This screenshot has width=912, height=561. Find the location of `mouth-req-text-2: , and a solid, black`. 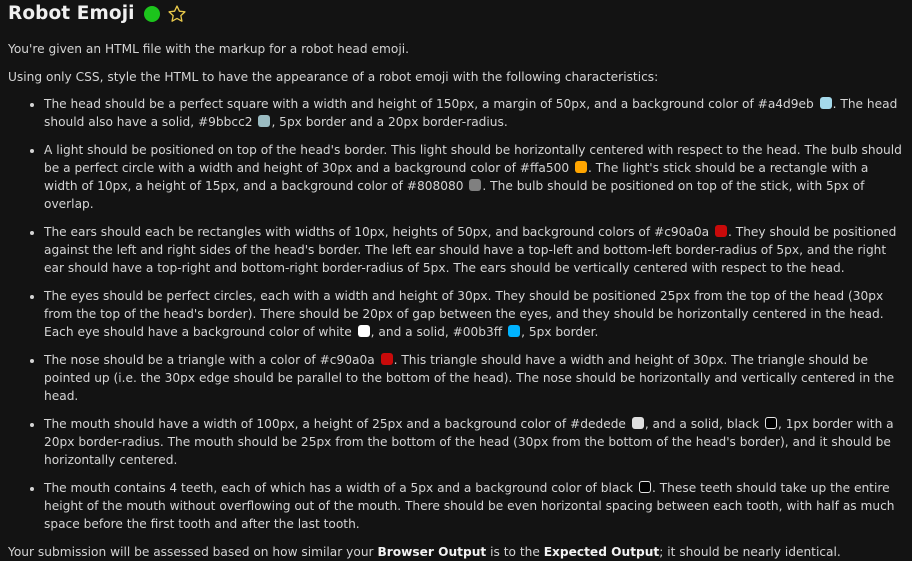

mouth-req-text-2: , and a solid, black is located at coordinates (702, 424).